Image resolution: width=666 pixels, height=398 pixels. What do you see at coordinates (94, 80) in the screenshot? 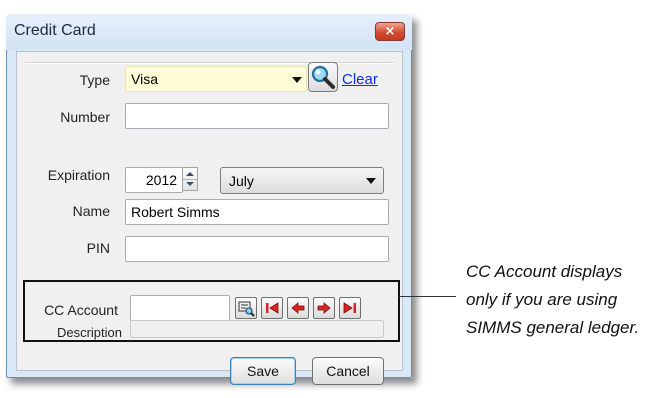
I see `type-label: Type` at bounding box center [94, 80].